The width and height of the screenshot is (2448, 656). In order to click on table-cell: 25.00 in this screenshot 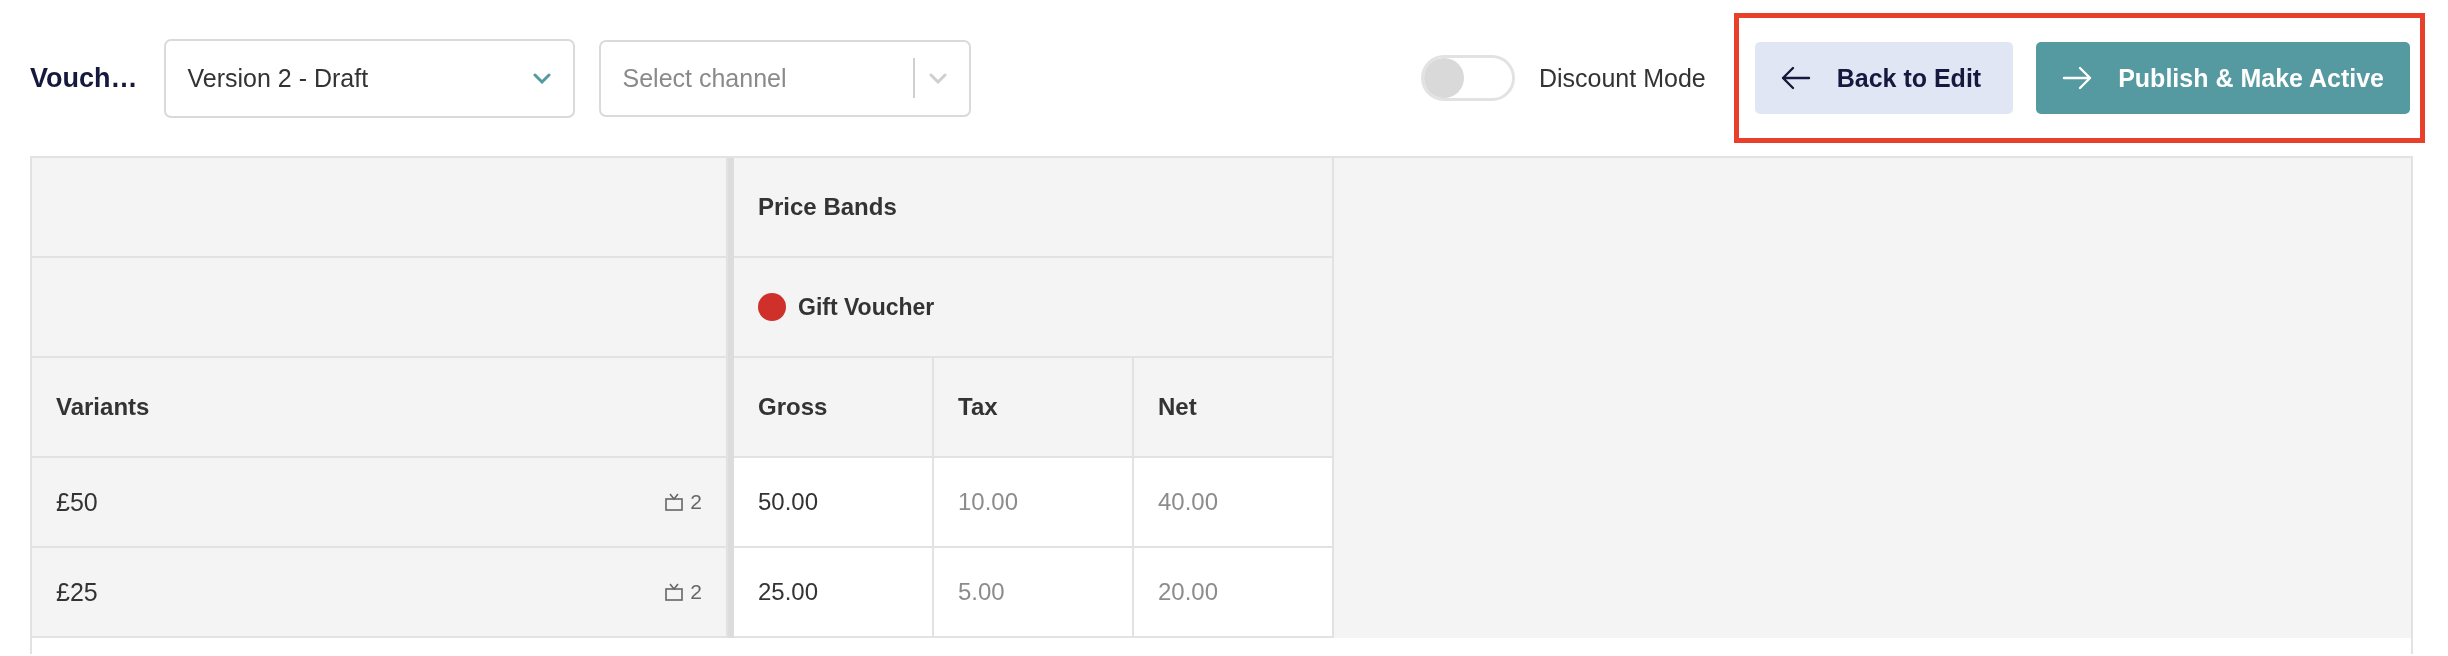, I will do `click(834, 593)`.